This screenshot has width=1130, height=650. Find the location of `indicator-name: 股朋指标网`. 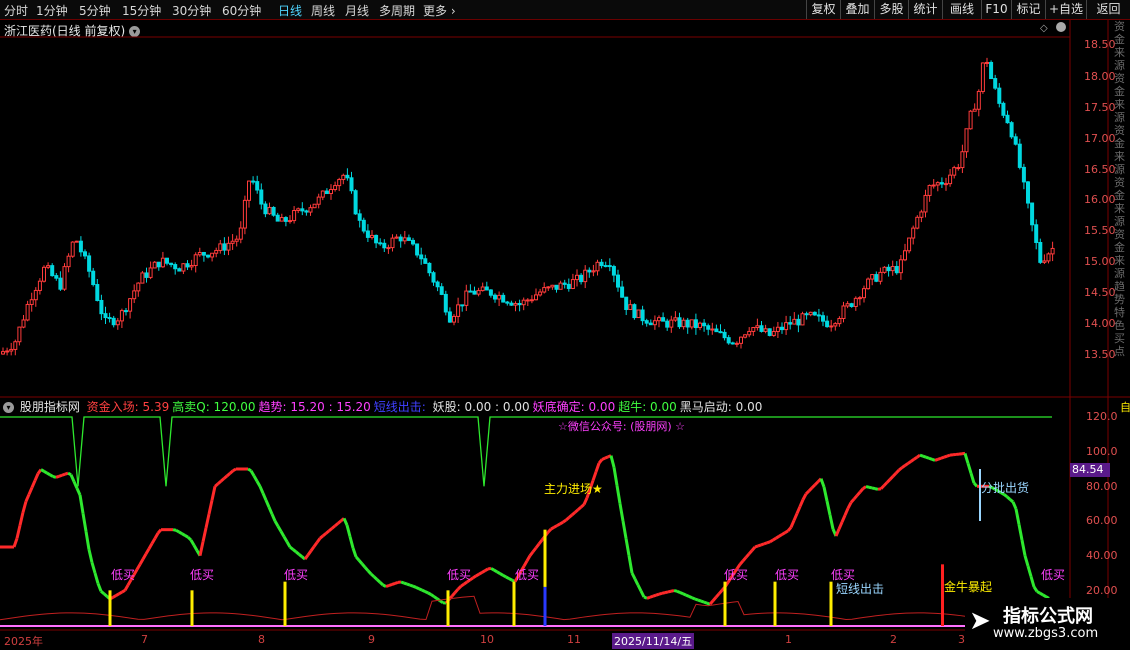

indicator-name: 股朋指标网 is located at coordinates (50, 407).